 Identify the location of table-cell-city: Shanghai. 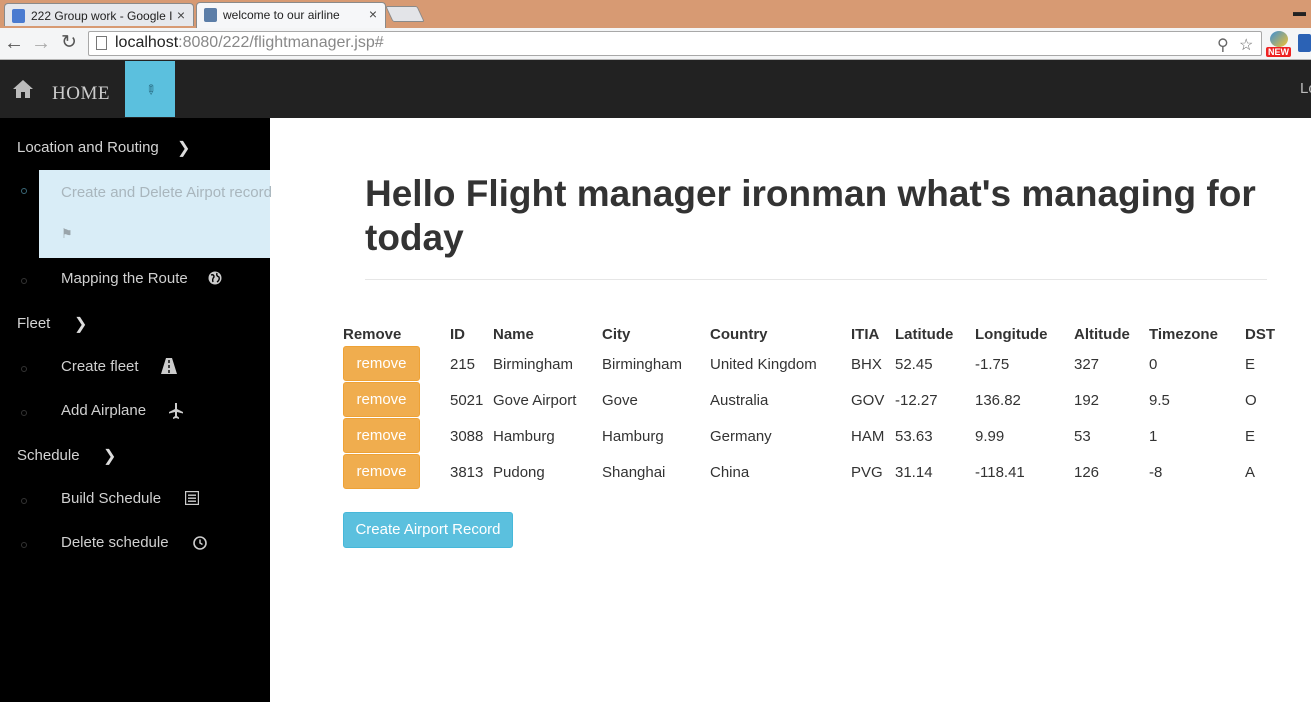
(634, 472).